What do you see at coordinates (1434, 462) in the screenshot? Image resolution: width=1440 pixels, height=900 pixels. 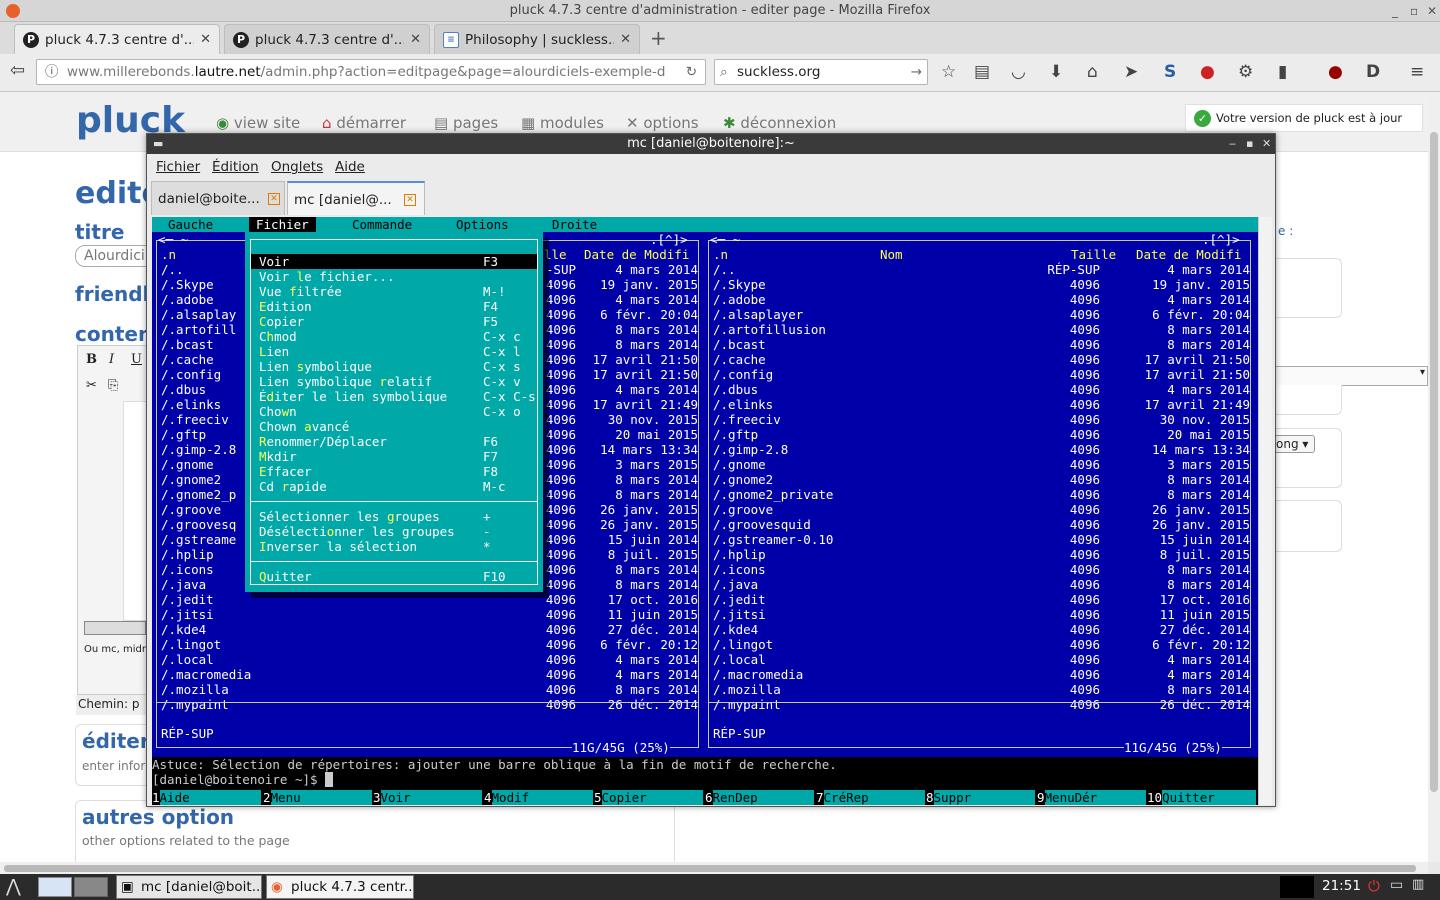 I see `scrollbar-thumb` at bounding box center [1434, 462].